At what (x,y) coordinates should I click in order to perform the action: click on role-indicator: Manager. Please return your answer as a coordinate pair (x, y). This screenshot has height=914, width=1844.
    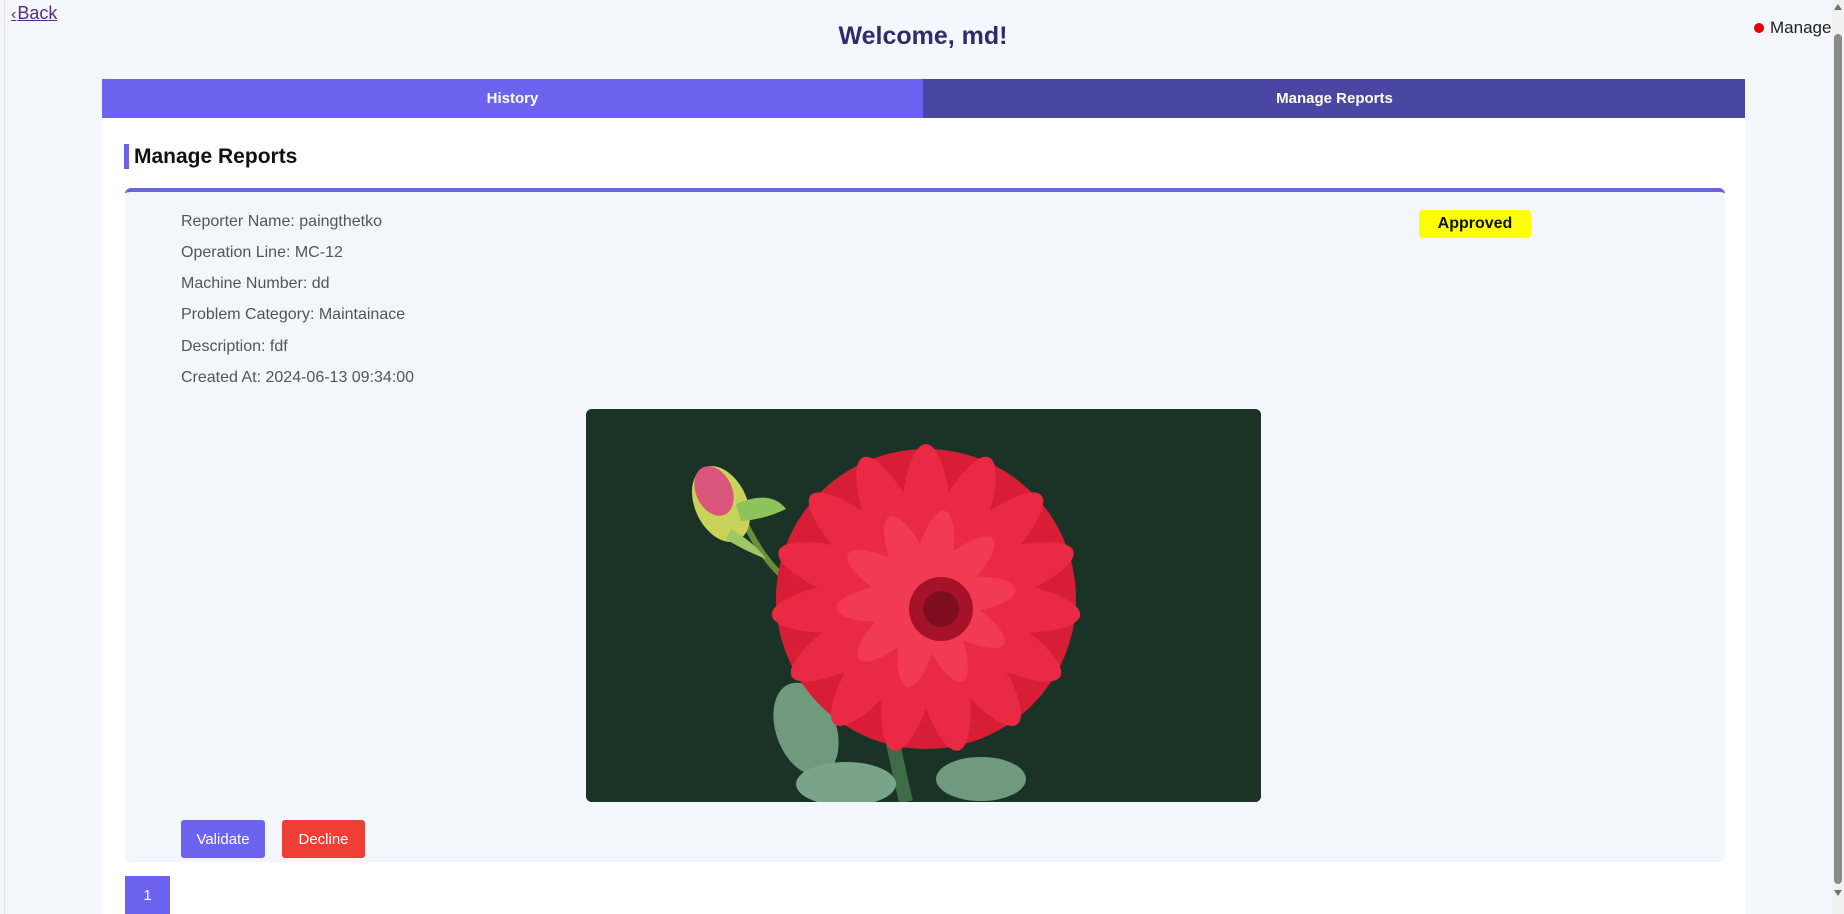
    Looking at the image, I should click on (1795, 28).